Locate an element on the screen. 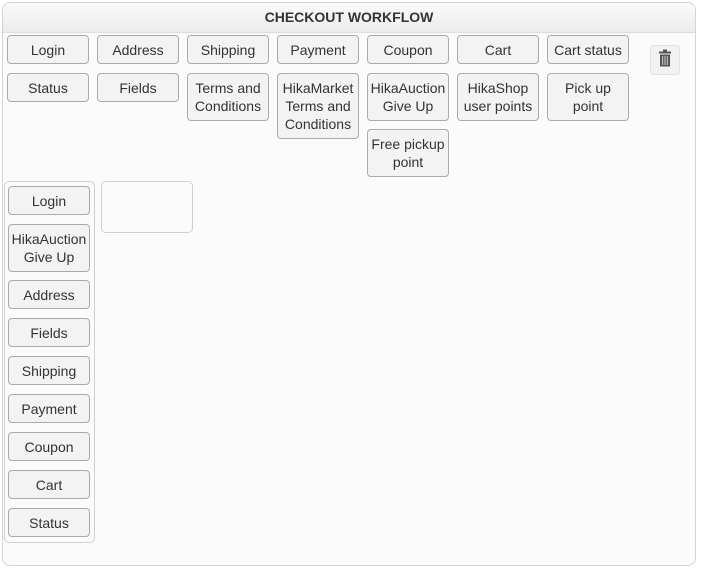 This screenshot has height=570, width=701. palette-step-terms: Terms and Conditions is located at coordinates (228, 97).